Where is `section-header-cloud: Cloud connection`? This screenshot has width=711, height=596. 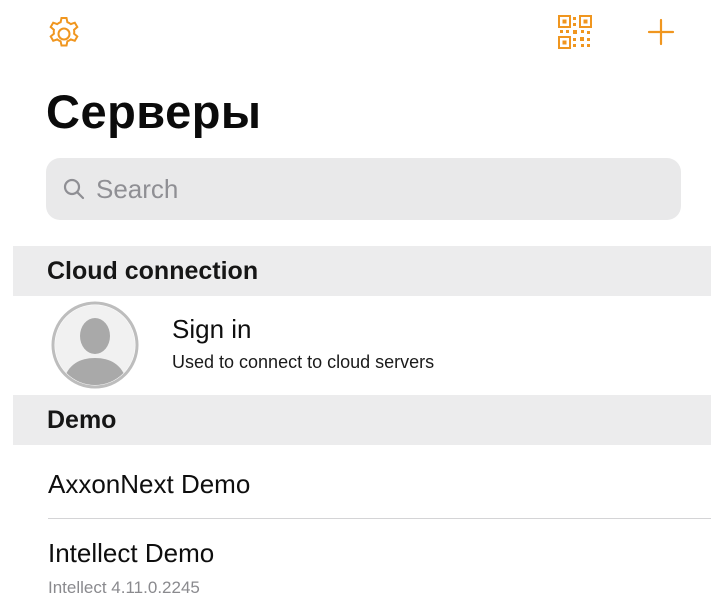 section-header-cloud: Cloud connection is located at coordinates (362, 271).